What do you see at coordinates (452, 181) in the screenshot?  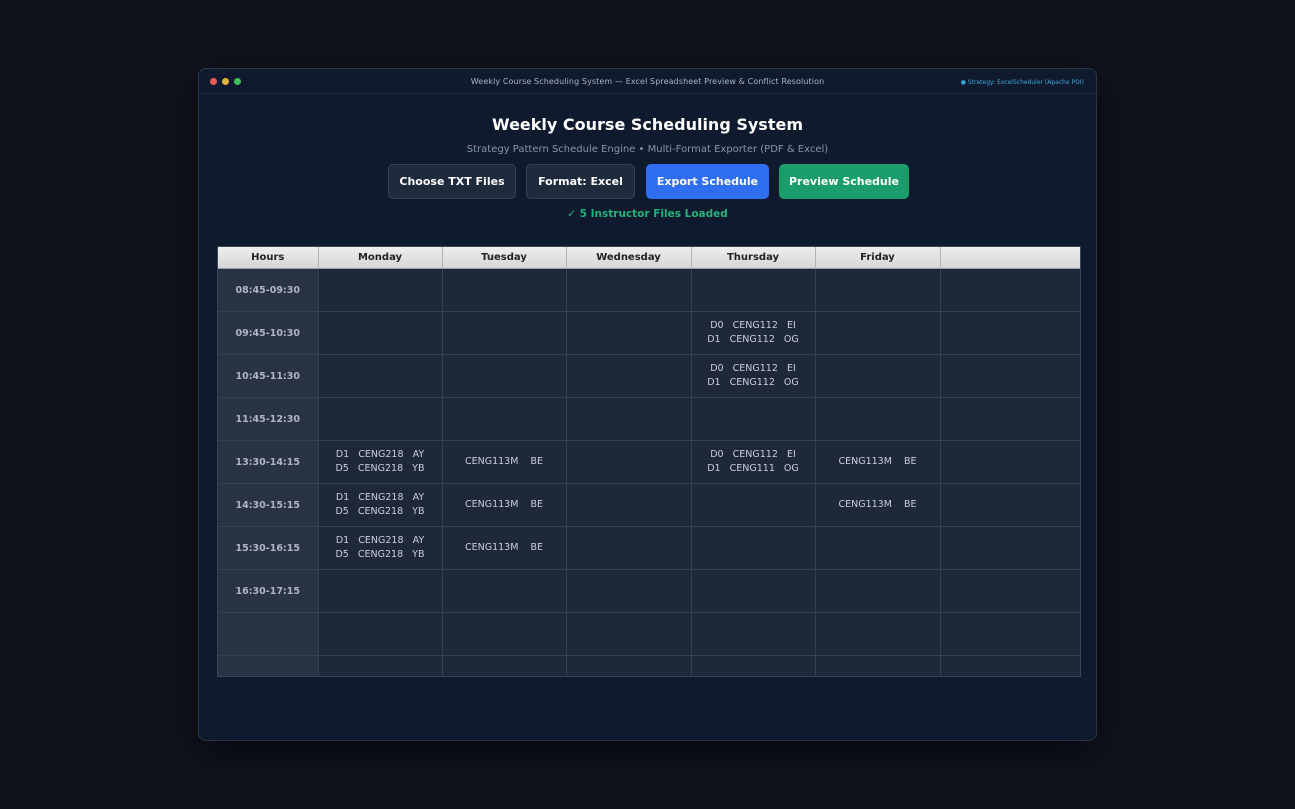 I see `choose-files-button: Choose TXT Files` at bounding box center [452, 181].